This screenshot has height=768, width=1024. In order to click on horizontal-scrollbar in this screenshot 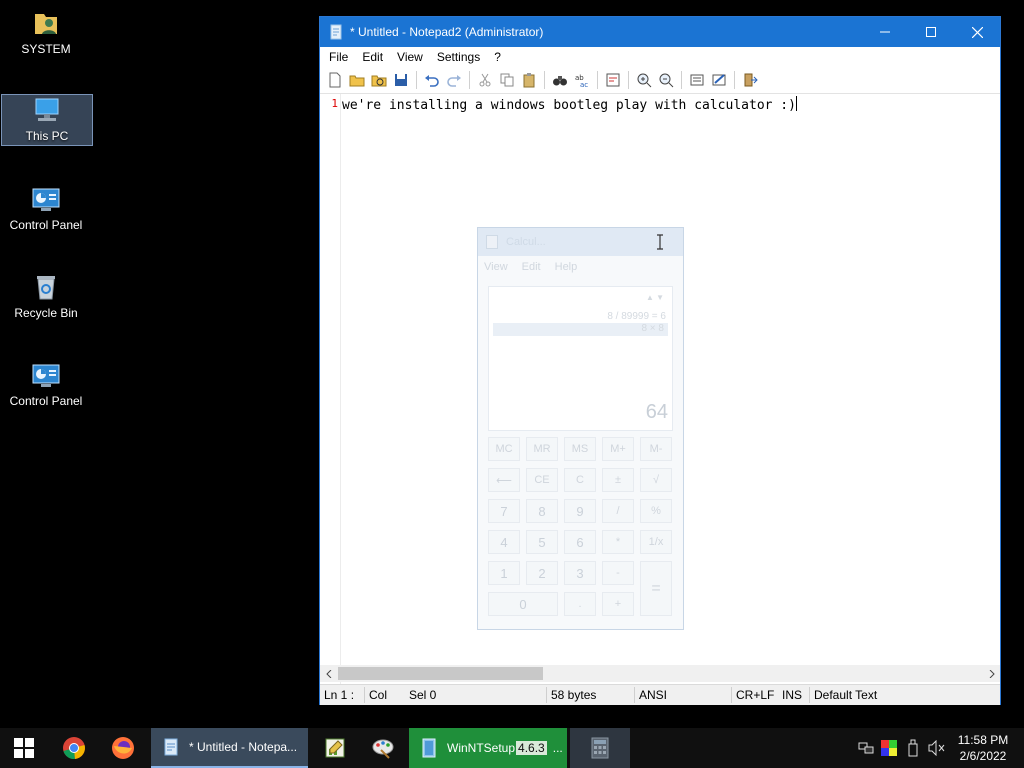, I will do `click(660, 673)`.